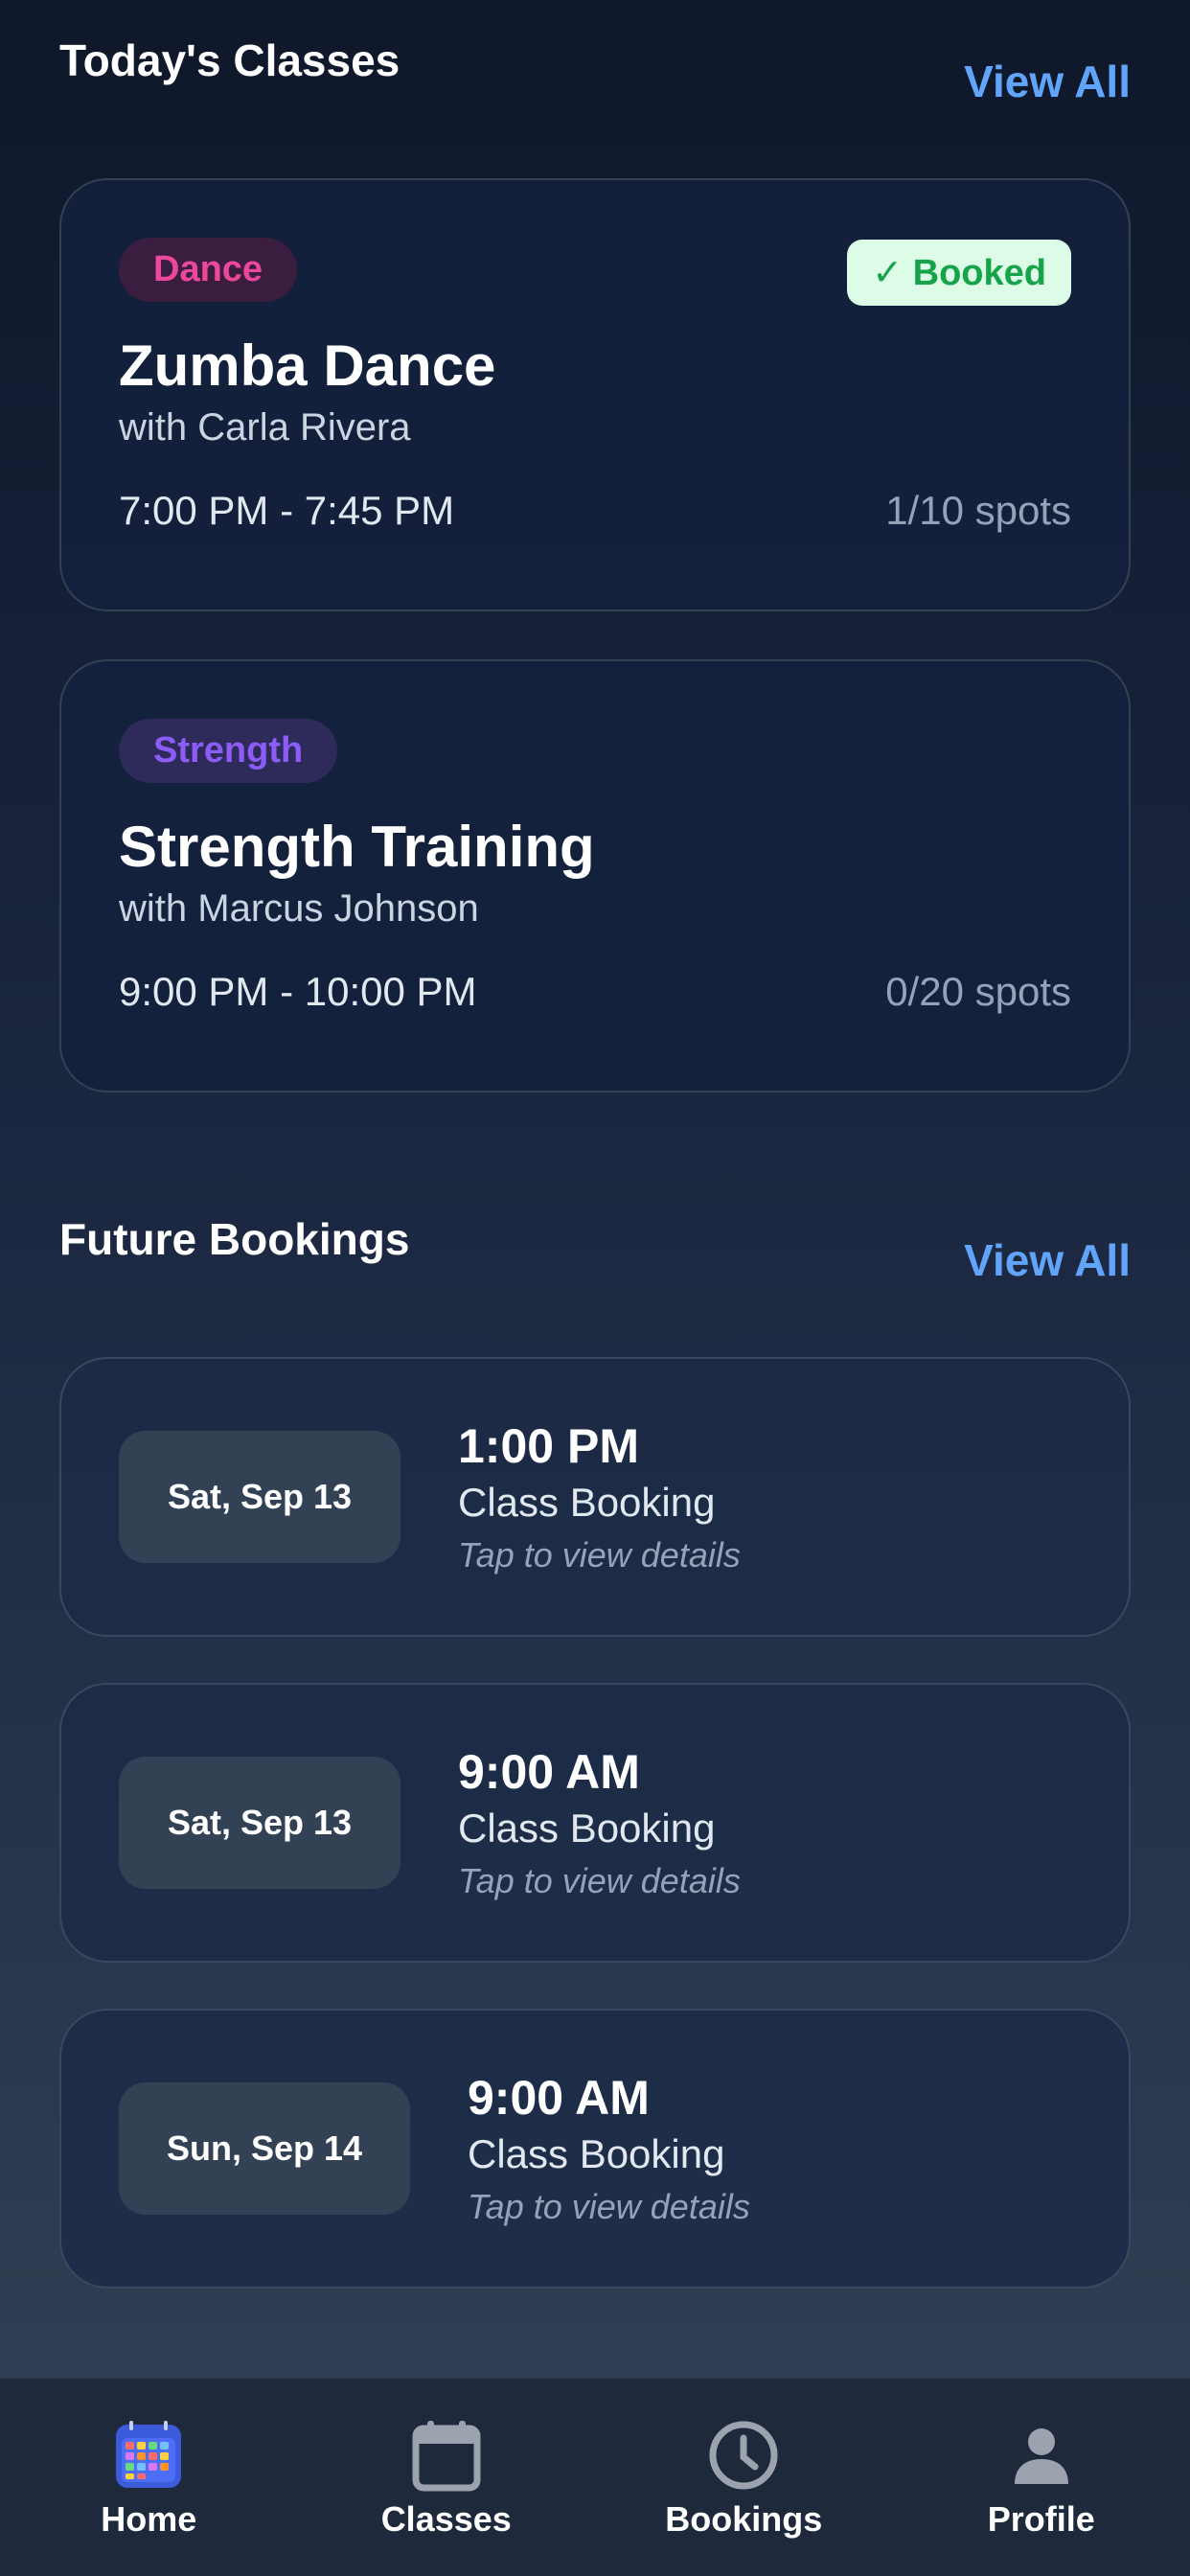 Image resolution: width=1190 pixels, height=2576 pixels. I want to click on future-bookings-header: Future Bookings View All, so click(595, 1249).